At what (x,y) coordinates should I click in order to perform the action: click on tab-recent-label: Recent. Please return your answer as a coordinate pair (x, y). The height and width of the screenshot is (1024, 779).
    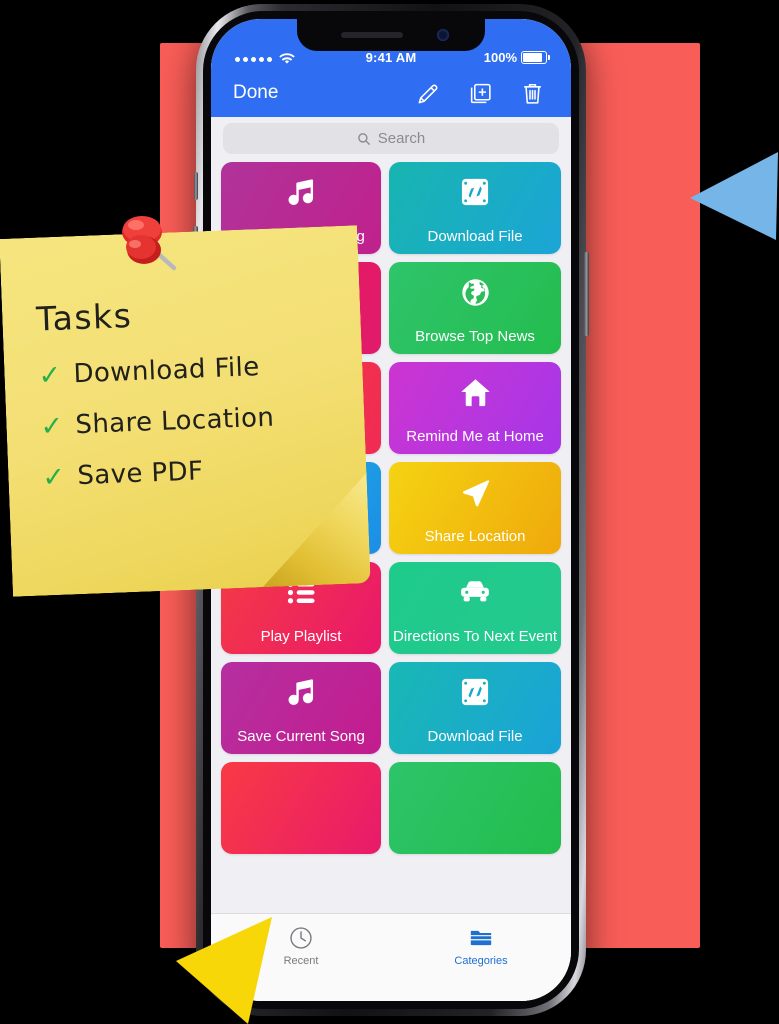
    Looking at the image, I should click on (301, 961).